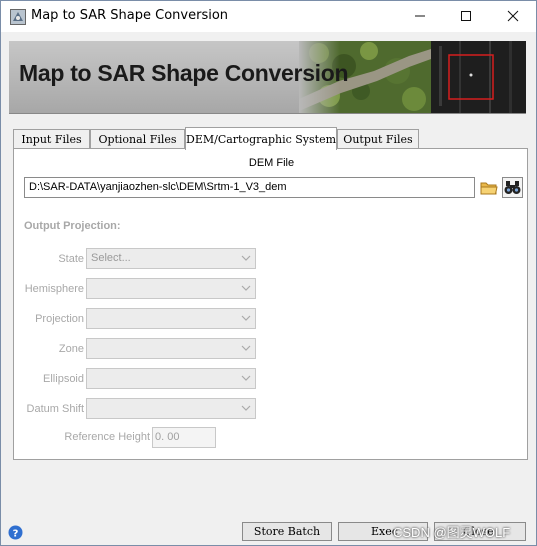 Image resolution: width=537 pixels, height=546 pixels. What do you see at coordinates (271, 163) in the screenshot?
I see `dem-file-label: DEM File` at bounding box center [271, 163].